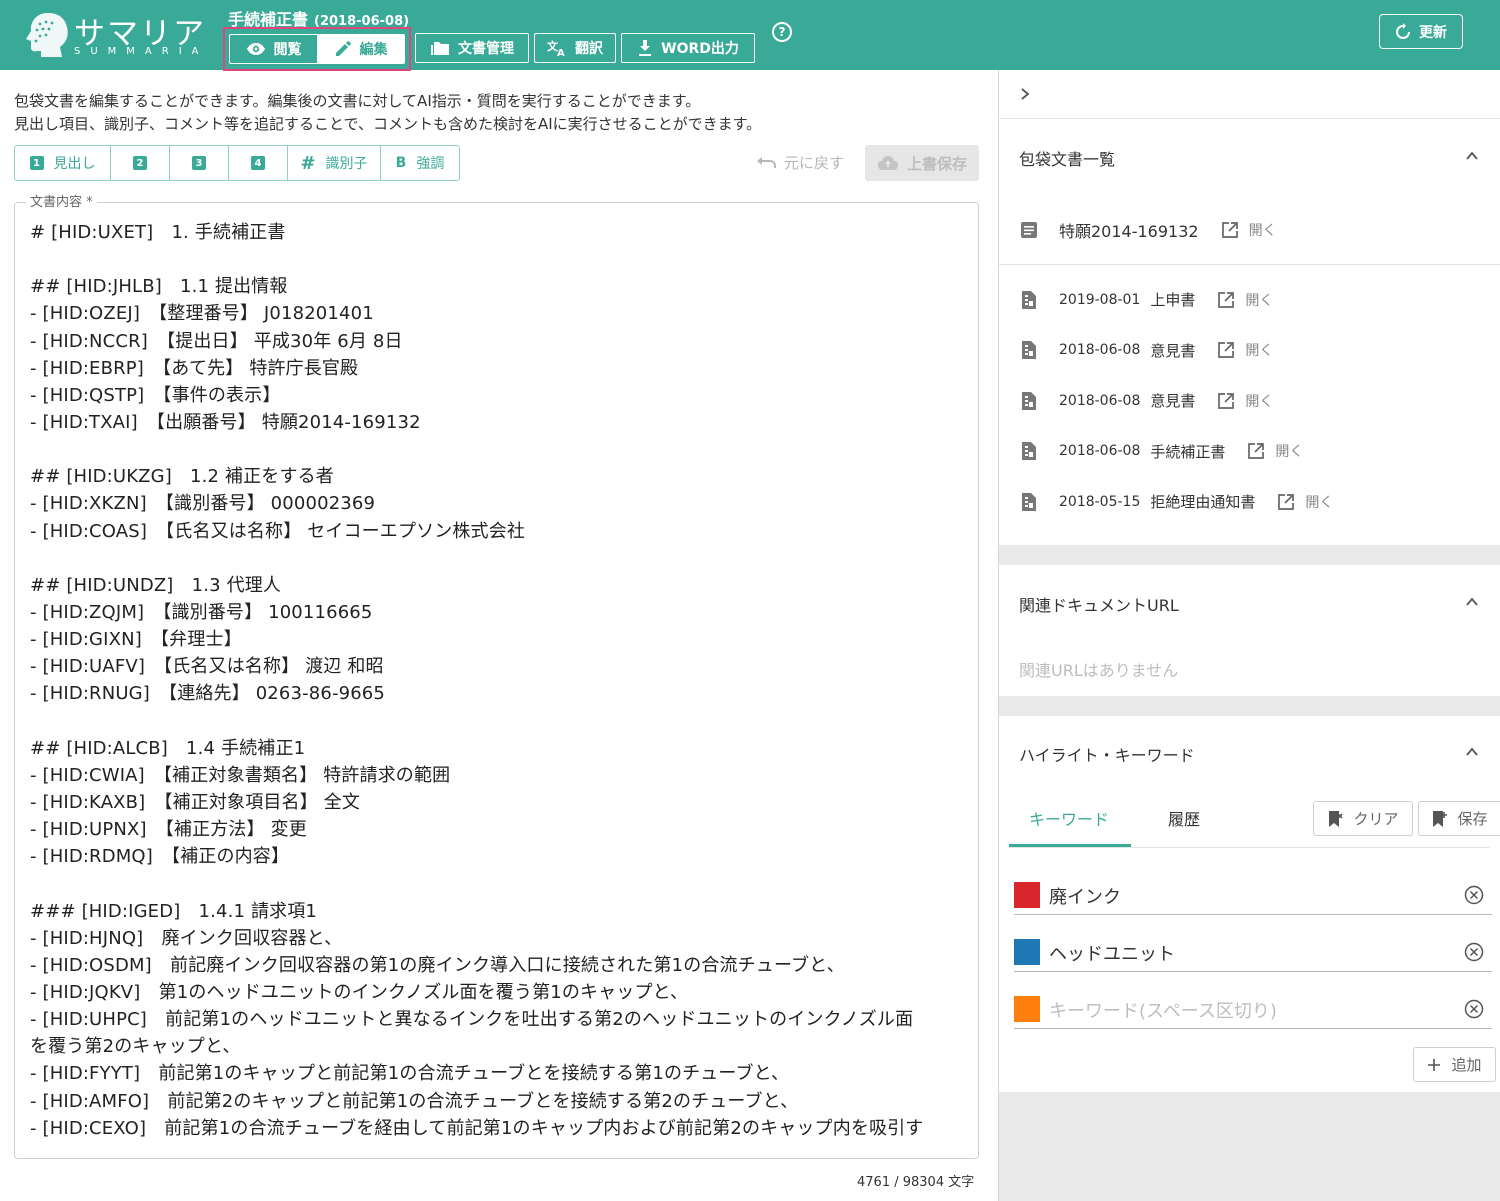 This screenshot has height=1201, width=1500. What do you see at coordinates (766, 162) in the screenshot?
I see `undo-icon` at bounding box center [766, 162].